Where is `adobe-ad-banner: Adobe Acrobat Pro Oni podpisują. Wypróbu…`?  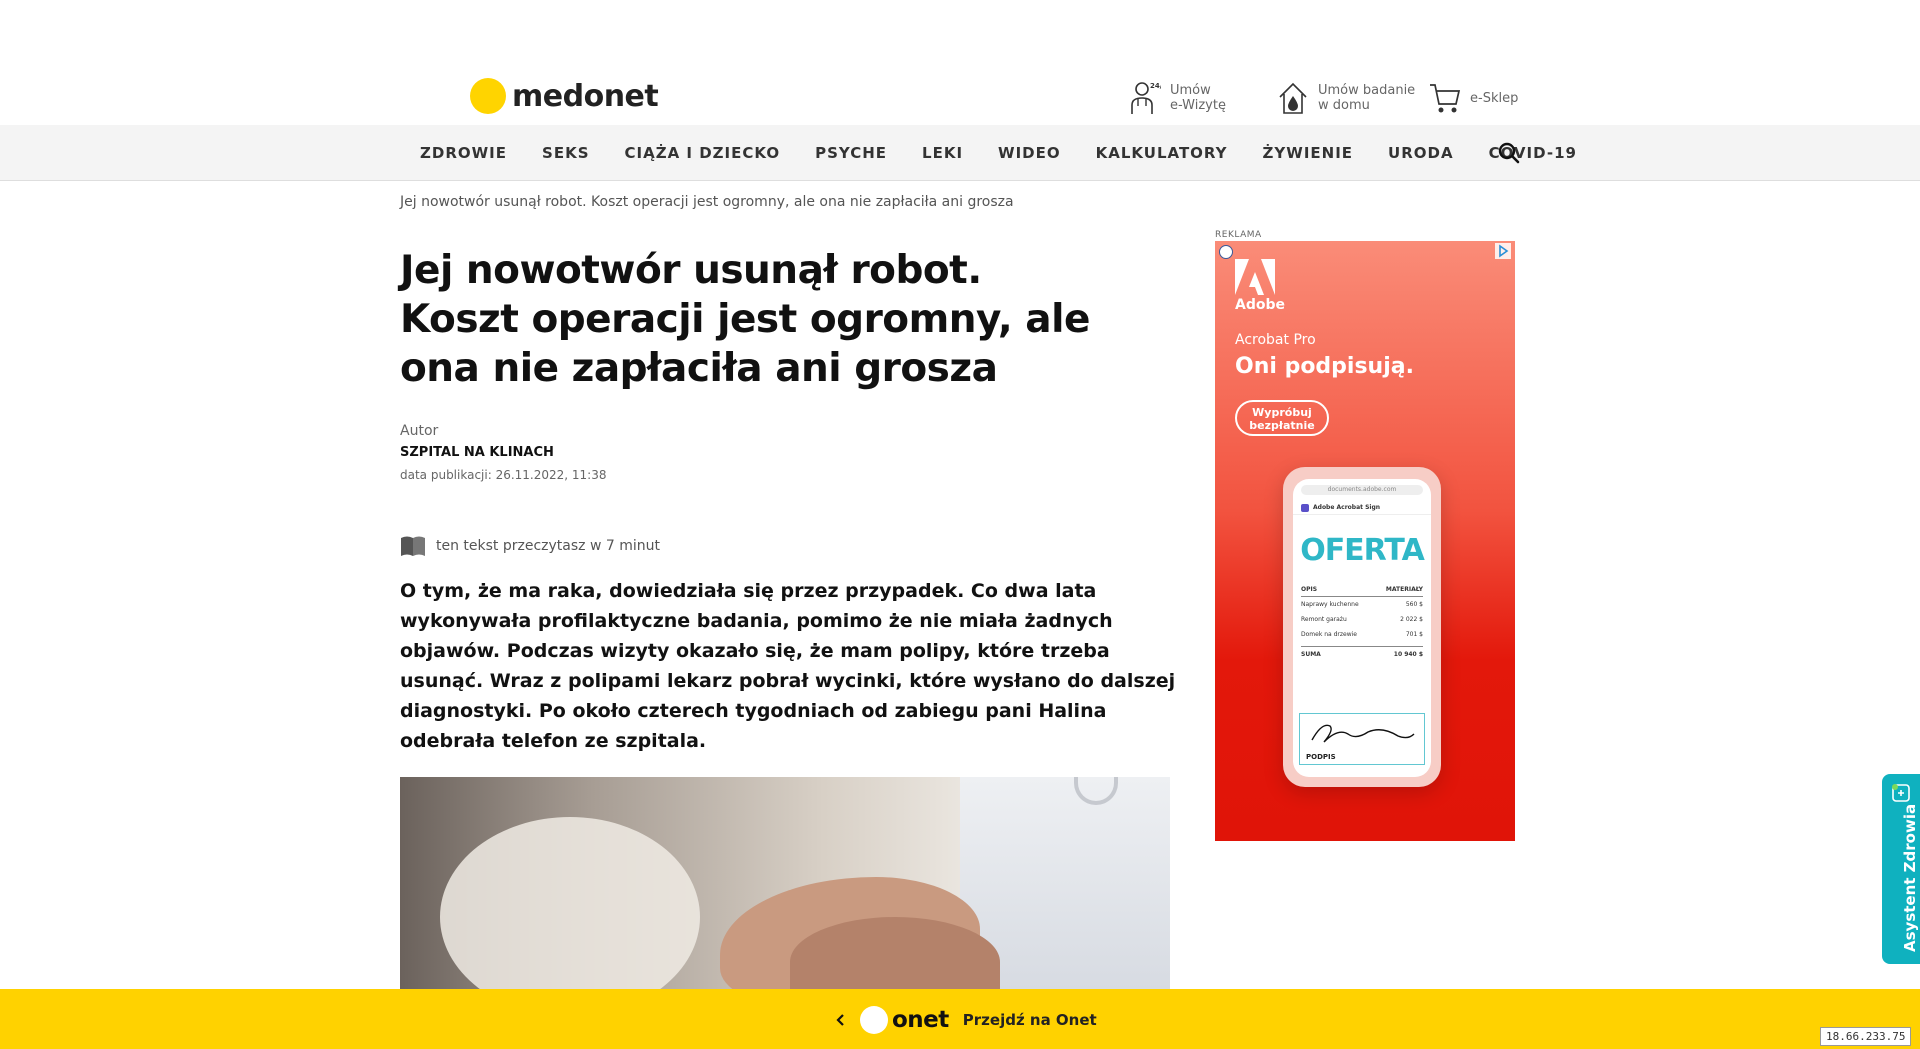 adobe-ad-banner: Adobe Acrobat Pro Oni podpisują. Wypróbu… is located at coordinates (1365, 541).